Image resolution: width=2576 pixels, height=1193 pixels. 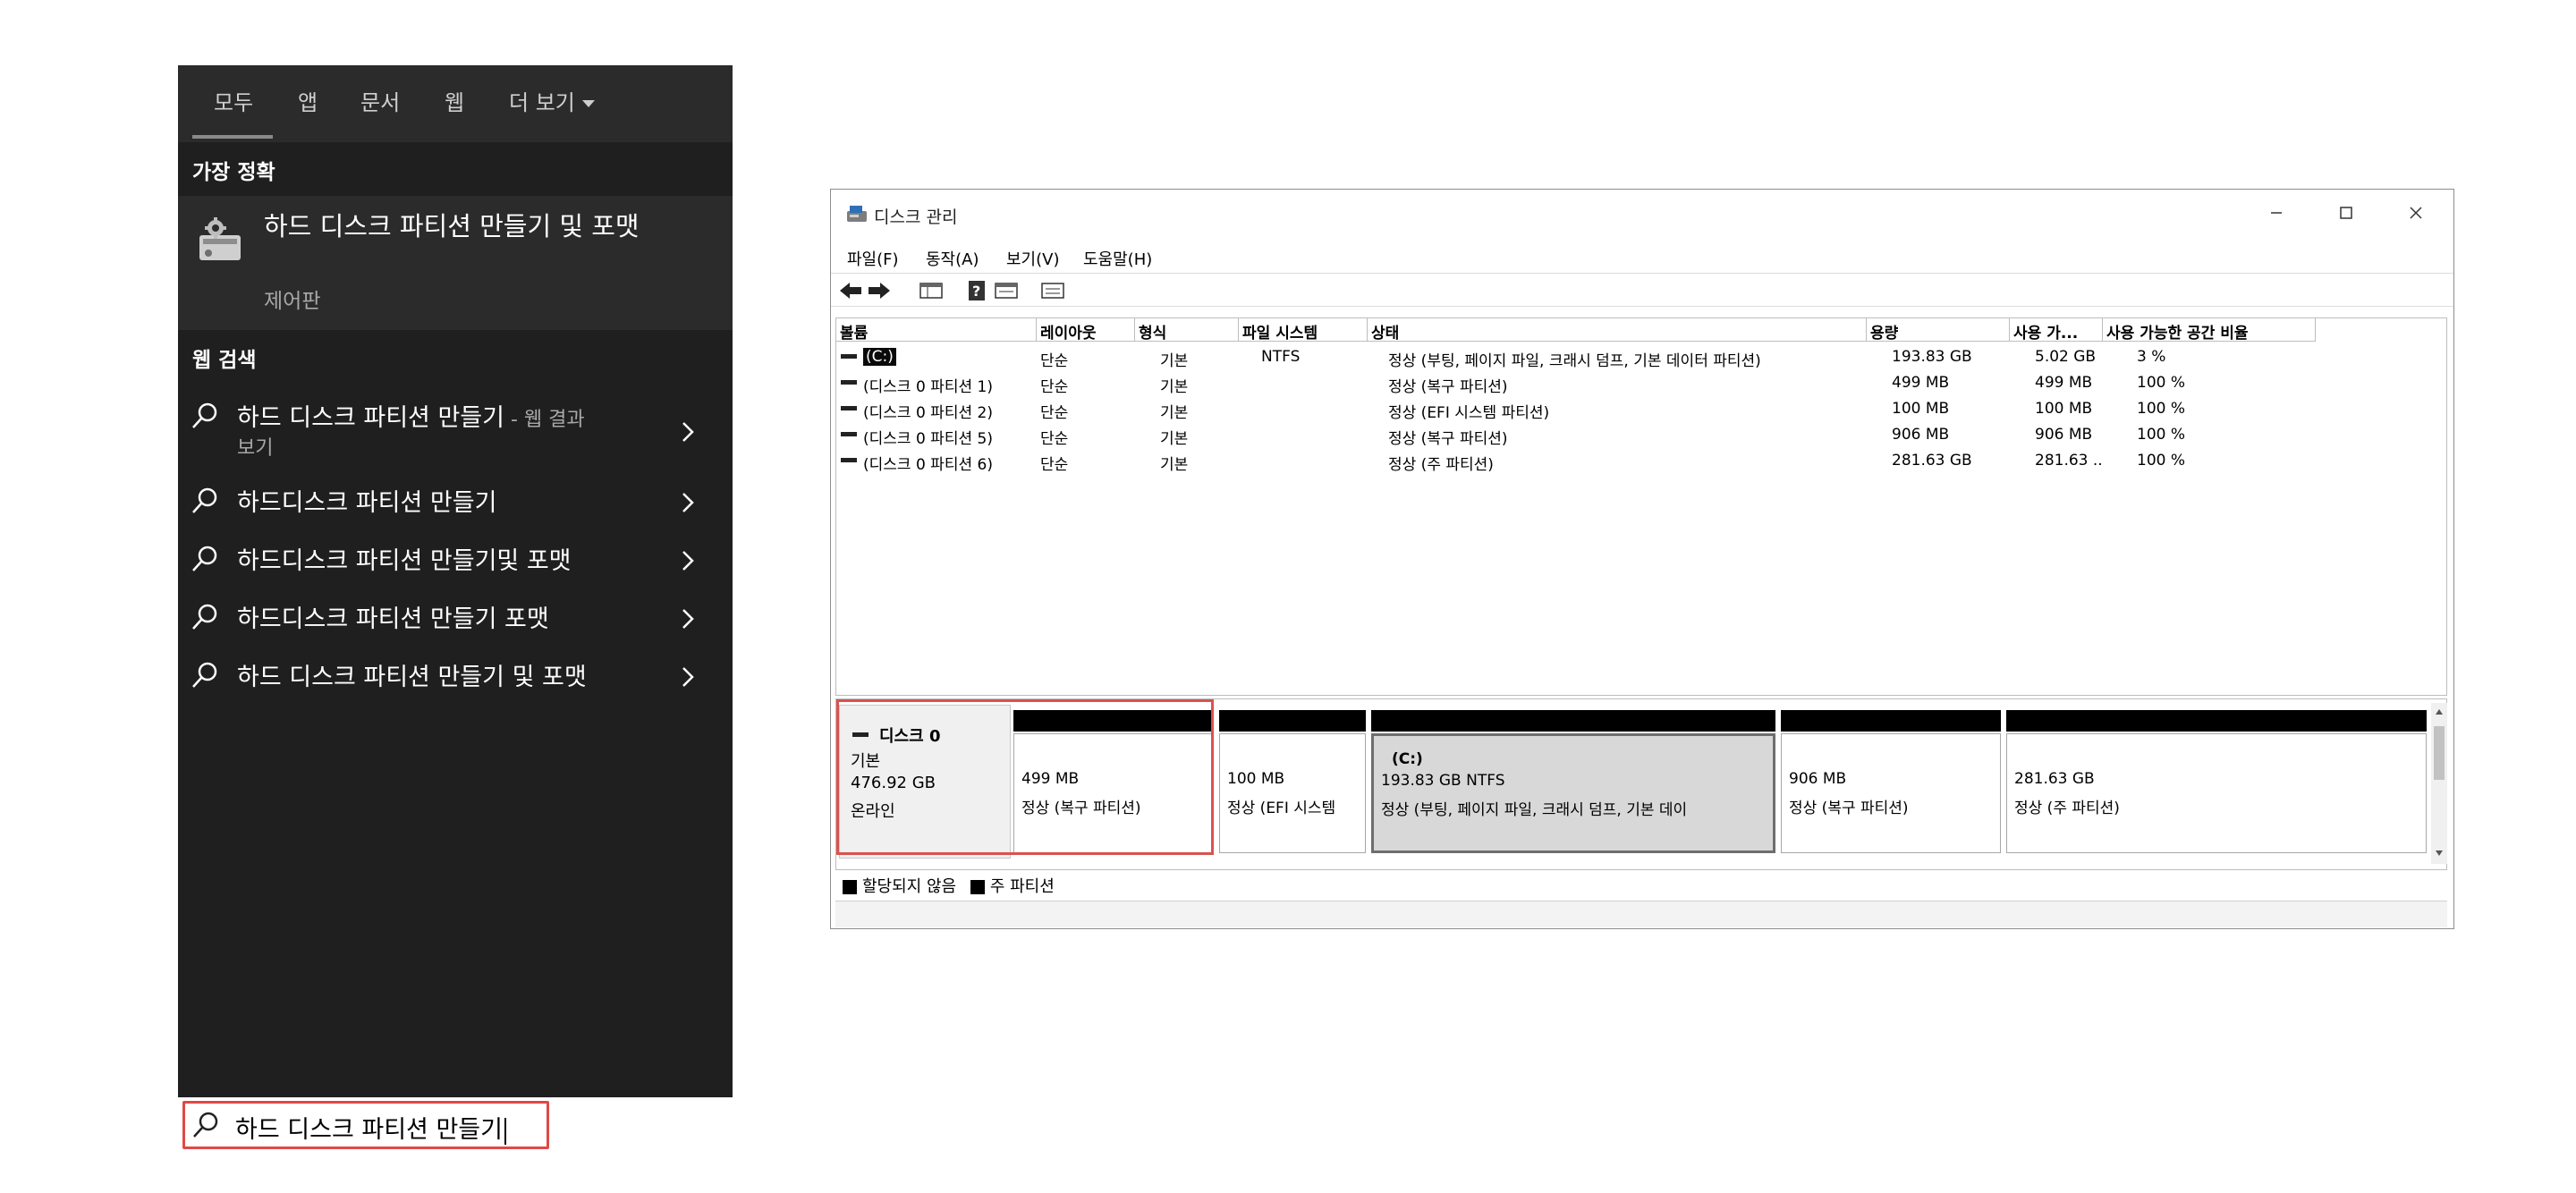 What do you see at coordinates (224, 360) in the screenshot?
I see `web-search-header: 웹 검색` at bounding box center [224, 360].